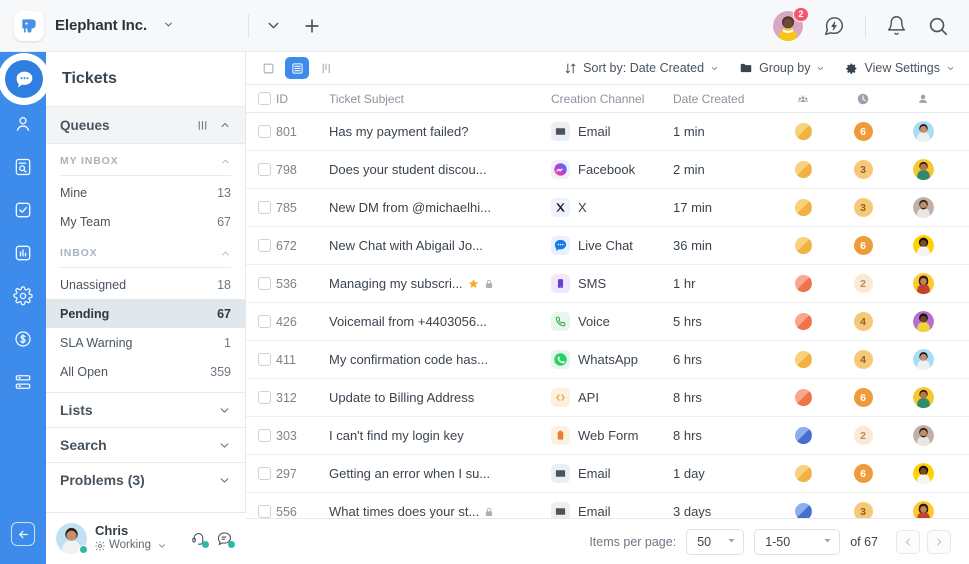  What do you see at coordinates (797, 541) in the screenshot?
I see `page-range-select: 1-50` at bounding box center [797, 541].